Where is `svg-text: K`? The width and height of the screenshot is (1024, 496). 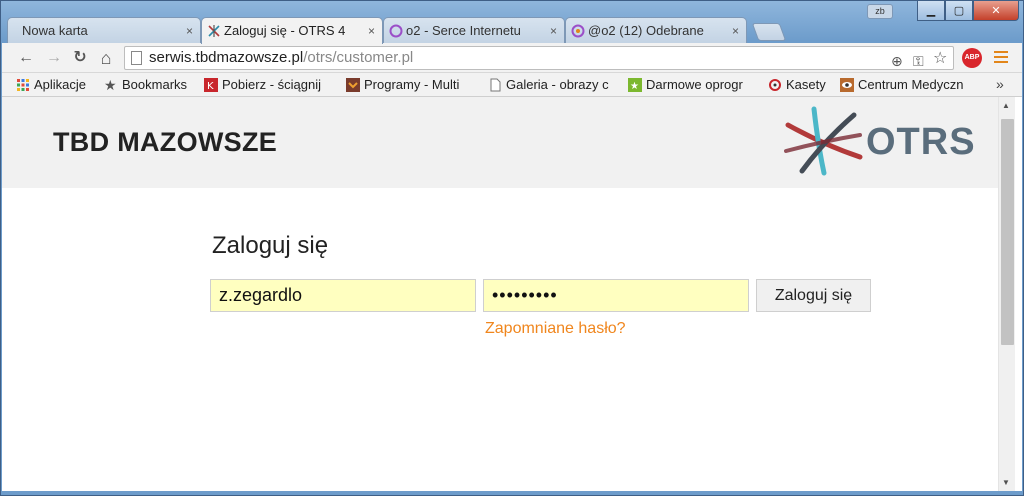 svg-text: K is located at coordinates (210, 86).